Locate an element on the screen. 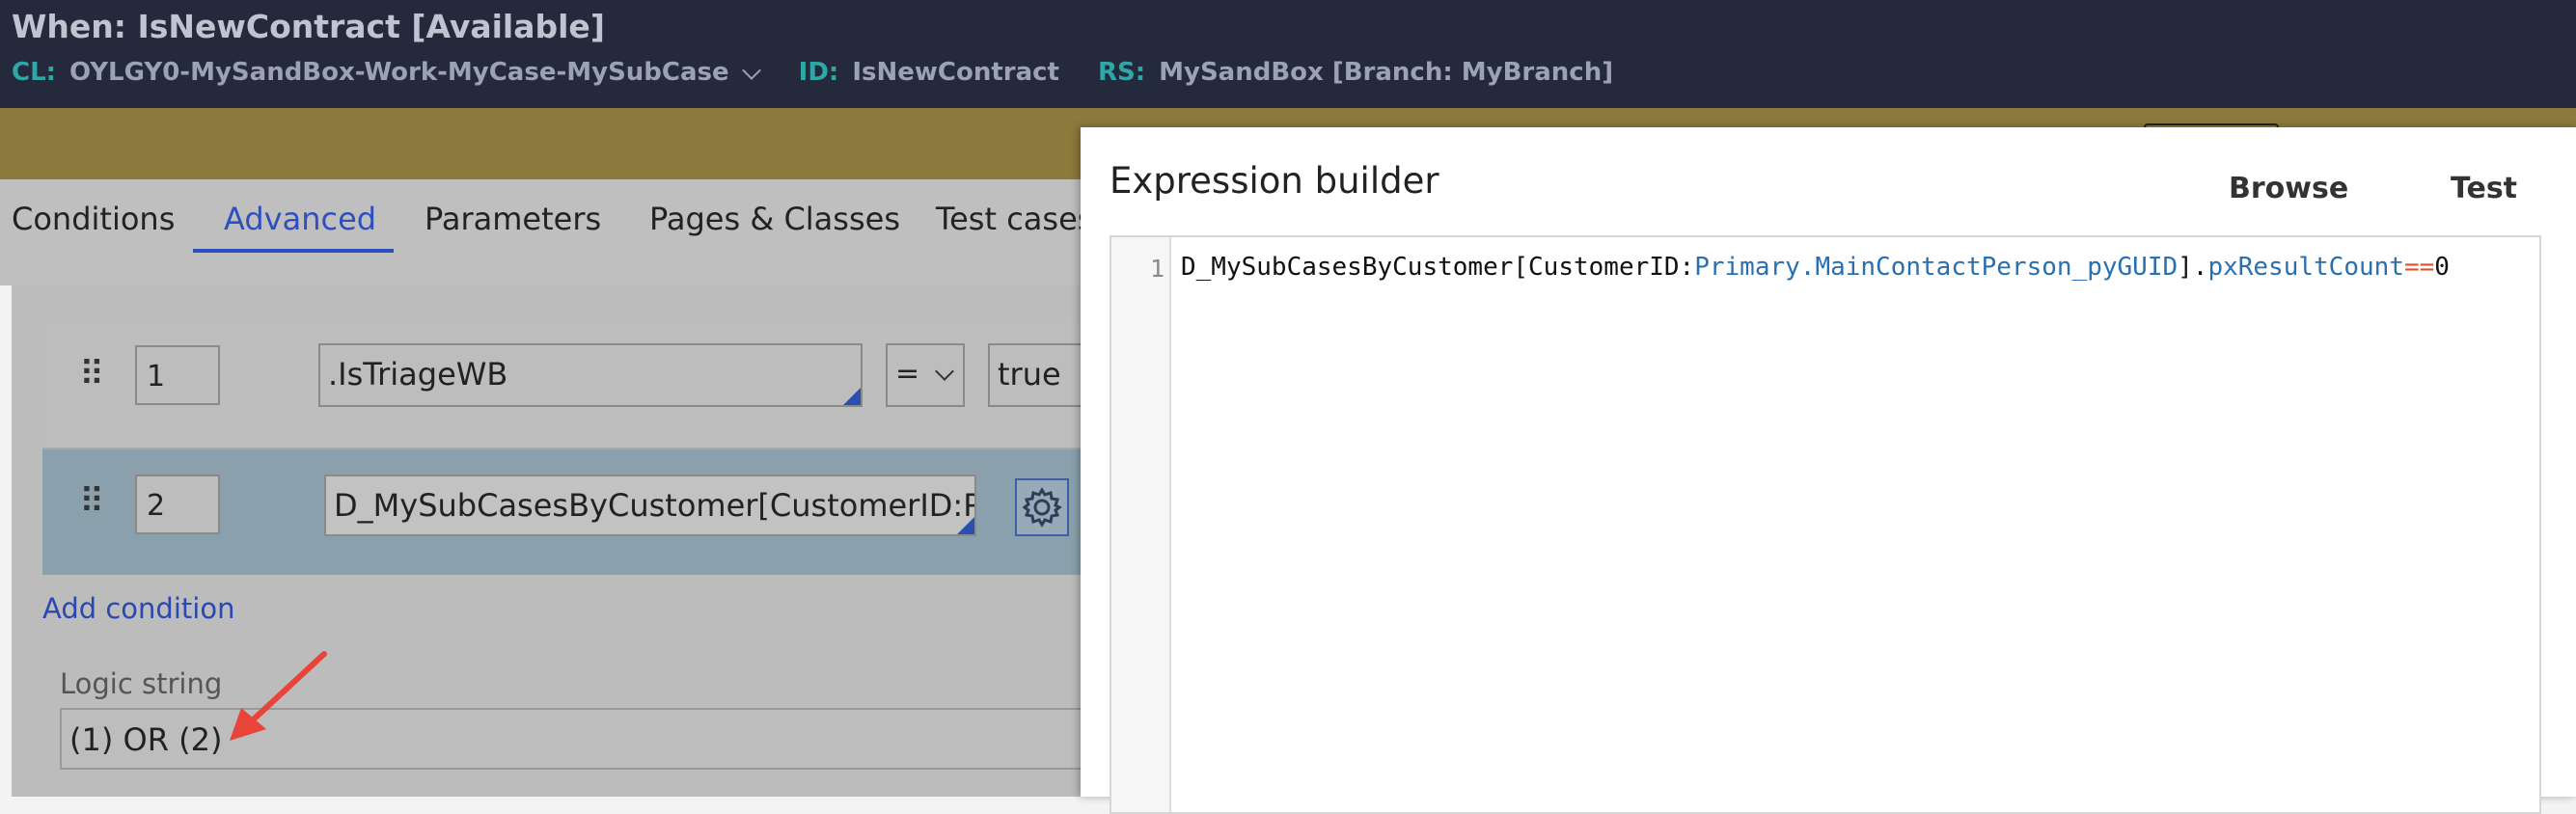 This screenshot has height=814, width=2576. expression-builder-button is located at coordinates (1042, 507).